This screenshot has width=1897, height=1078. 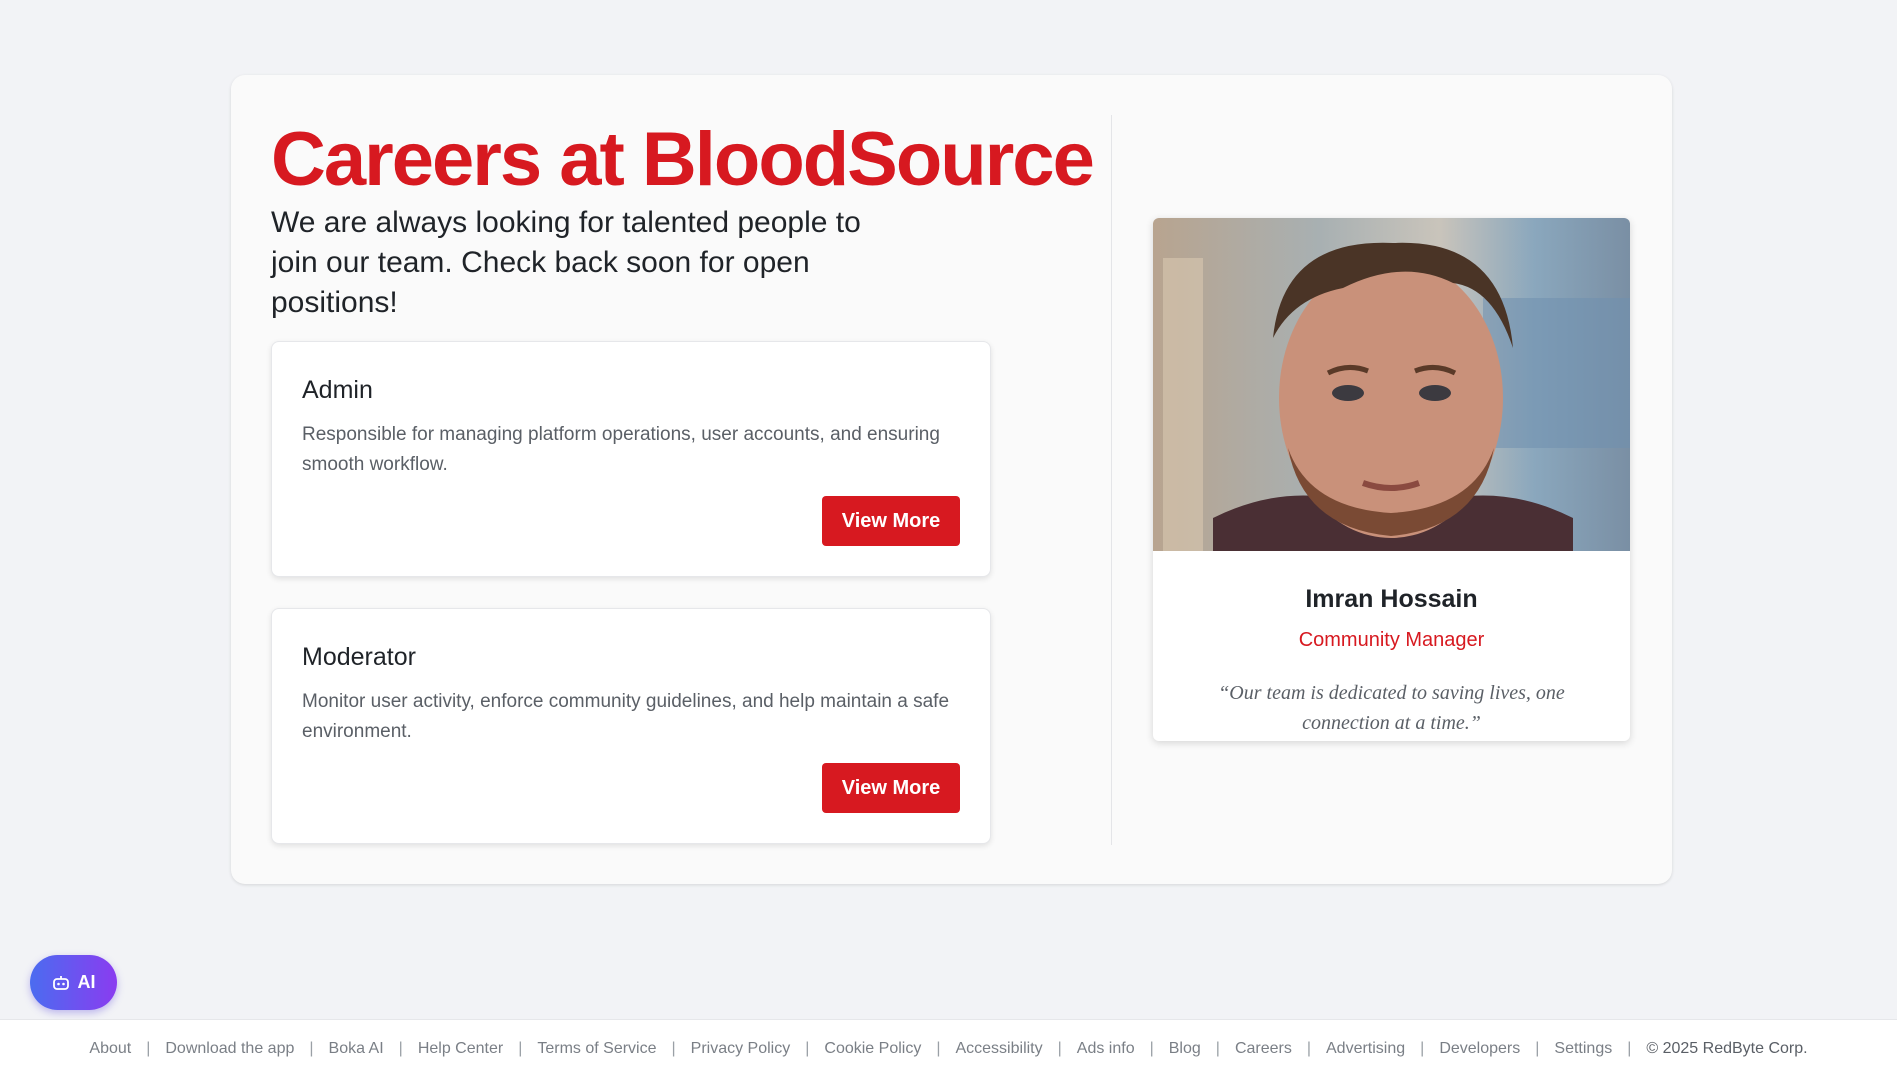 What do you see at coordinates (683, 159) in the screenshot?
I see `page-title: Careers at BloodSource` at bounding box center [683, 159].